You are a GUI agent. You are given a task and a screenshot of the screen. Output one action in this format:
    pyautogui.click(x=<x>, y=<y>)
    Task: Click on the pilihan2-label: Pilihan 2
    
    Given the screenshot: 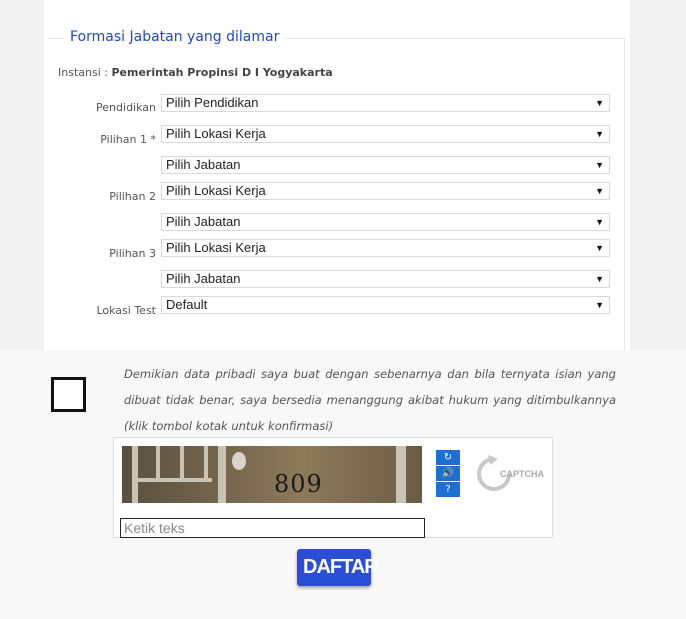 What is the action you would take?
    pyautogui.click(x=132, y=196)
    